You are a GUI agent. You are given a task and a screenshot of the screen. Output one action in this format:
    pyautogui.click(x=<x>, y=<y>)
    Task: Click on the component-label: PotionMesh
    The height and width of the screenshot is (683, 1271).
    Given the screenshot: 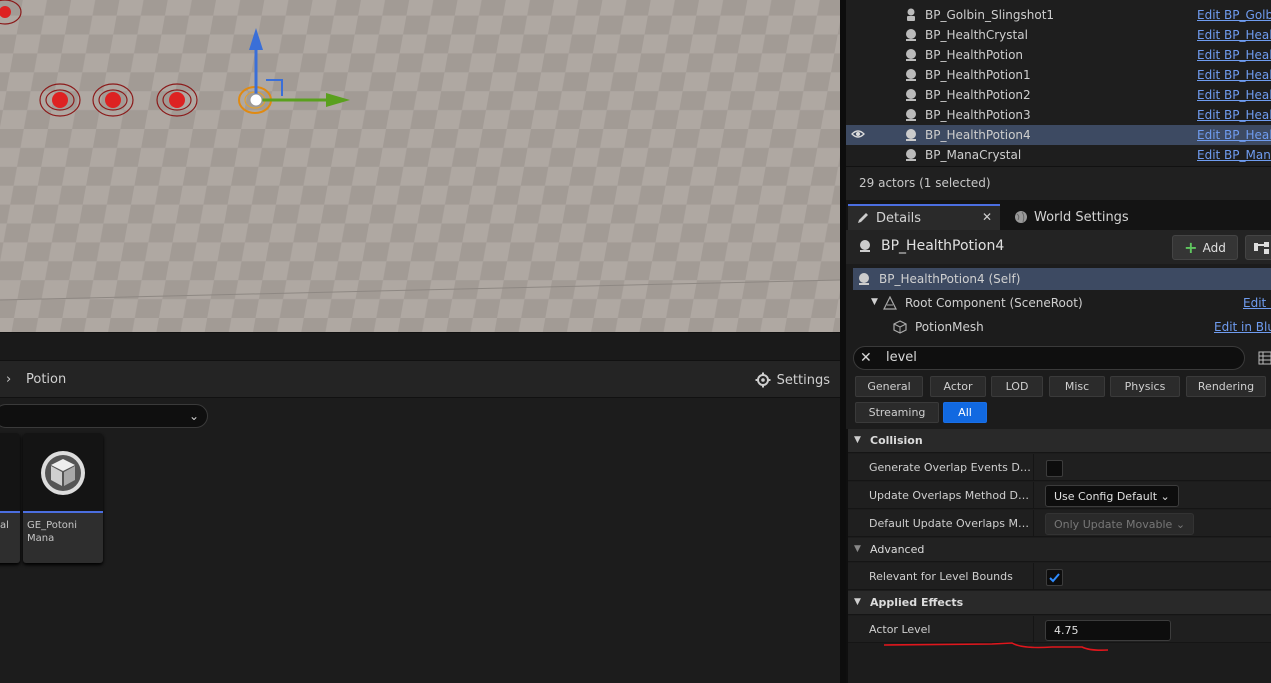 What is the action you would take?
    pyautogui.click(x=949, y=327)
    